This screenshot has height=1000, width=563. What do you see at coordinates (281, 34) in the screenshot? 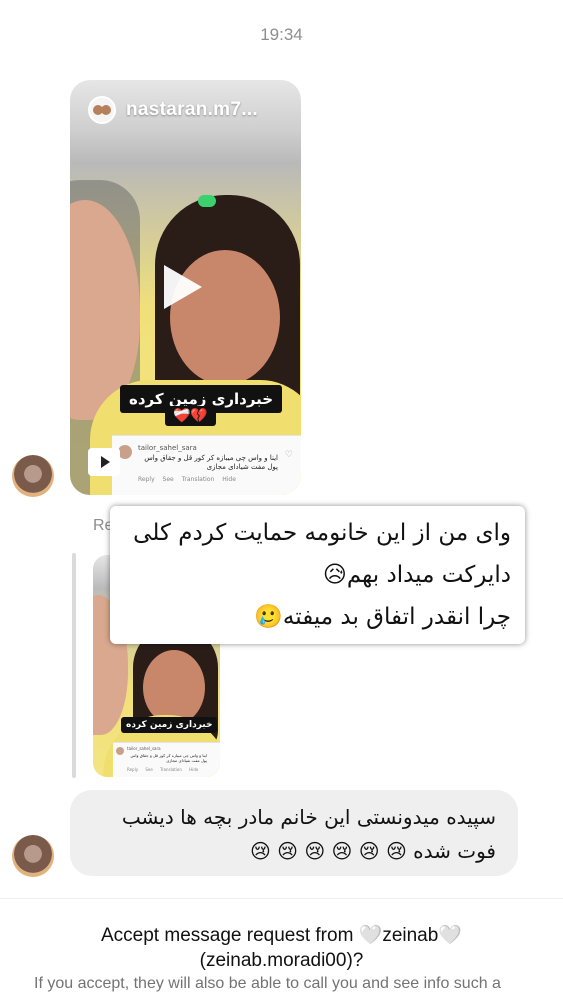
I see `message-timestamp: 19:34` at bounding box center [281, 34].